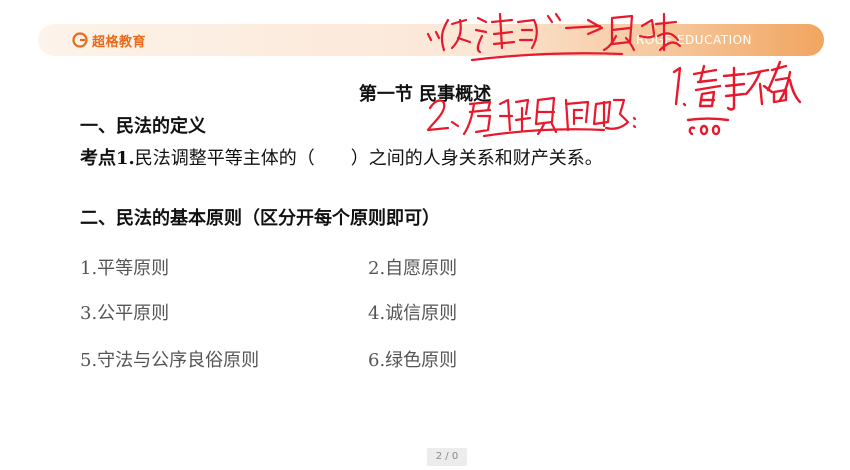 The width and height of the screenshot is (850, 470). What do you see at coordinates (119, 42) in the screenshot?
I see `logo-text: 超格教育` at bounding box center [119, 42].